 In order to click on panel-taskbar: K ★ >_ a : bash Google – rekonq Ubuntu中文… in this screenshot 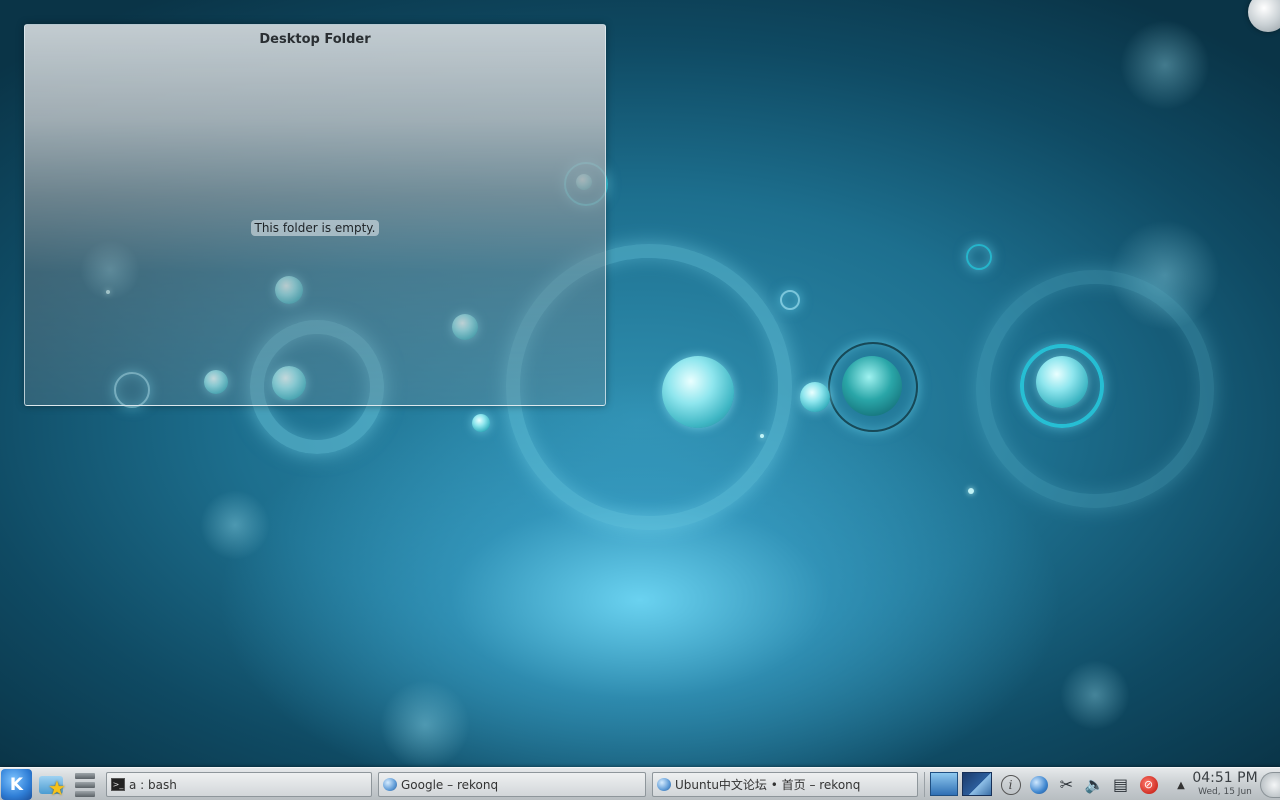, I will do `click(640, 783)`.